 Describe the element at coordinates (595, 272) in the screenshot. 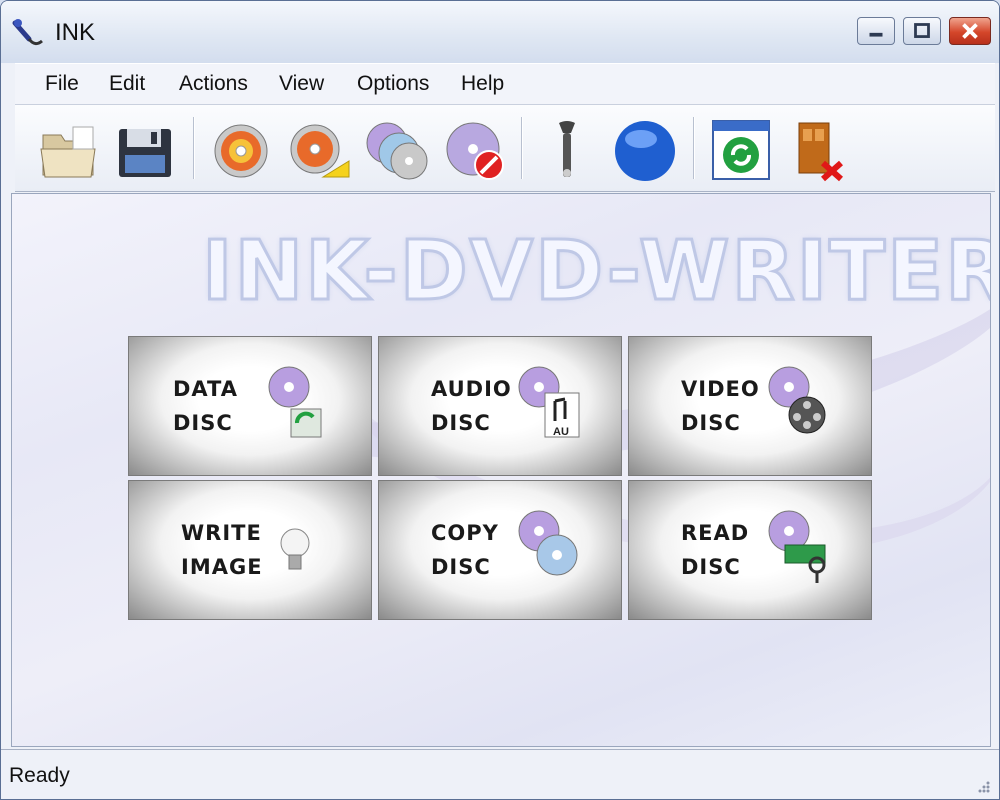

I see `app-banner: INK-DVD-WRITER` at that location.